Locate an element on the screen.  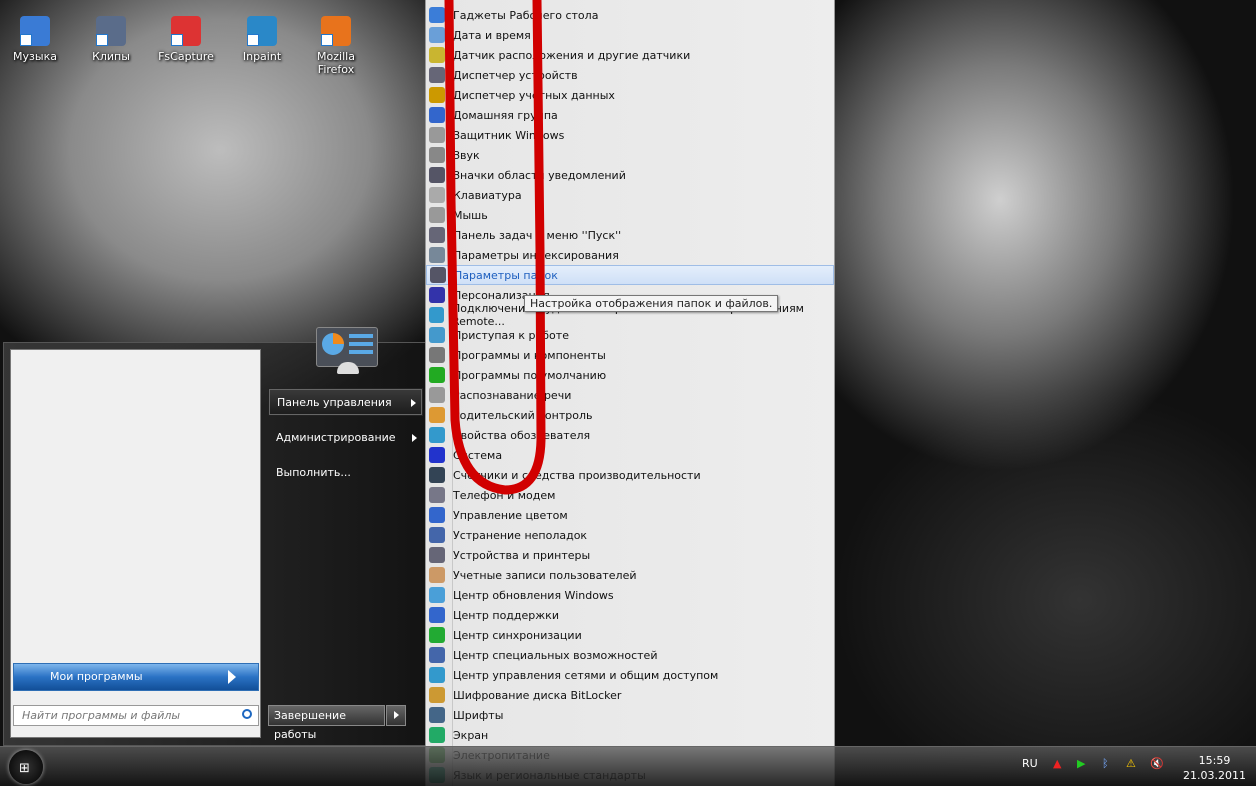
item-label: Система is located at coordinates (478, 455).